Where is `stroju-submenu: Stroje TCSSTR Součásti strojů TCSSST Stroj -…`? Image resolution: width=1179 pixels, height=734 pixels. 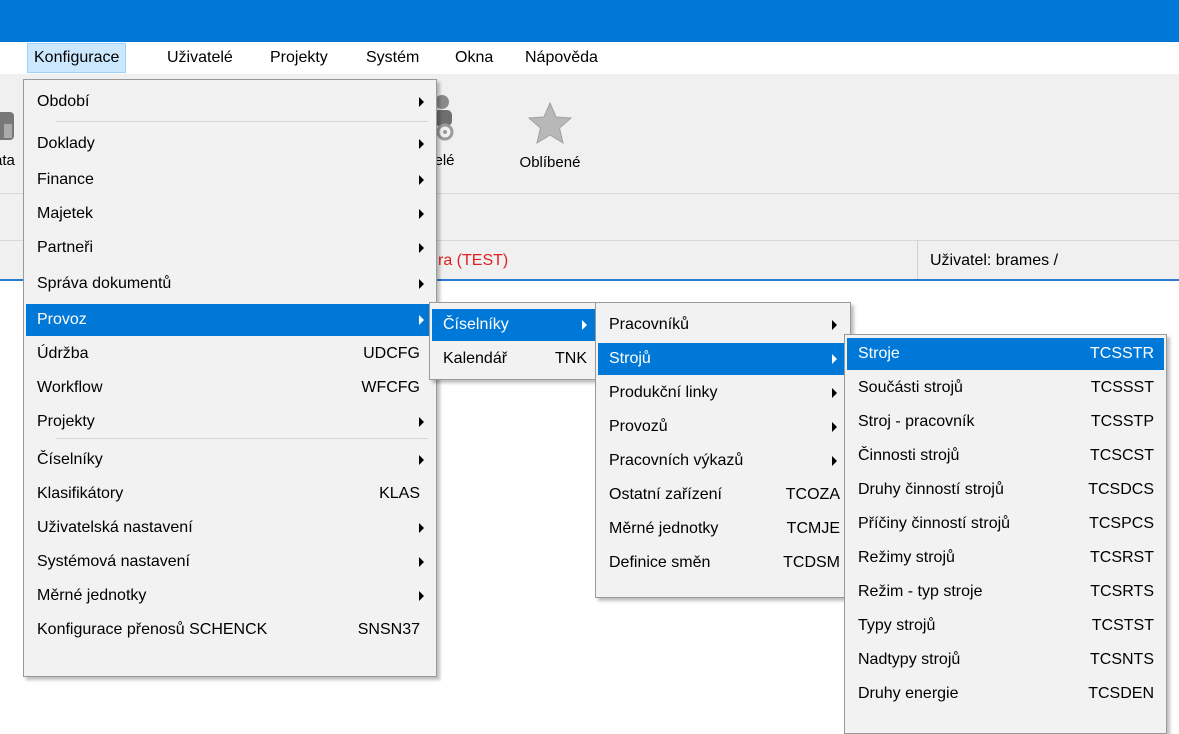 stroju-submenu: Stroje TCSSTR Součásti strojů TCSSST Stroj -… is located at coordinates (1005, 534).